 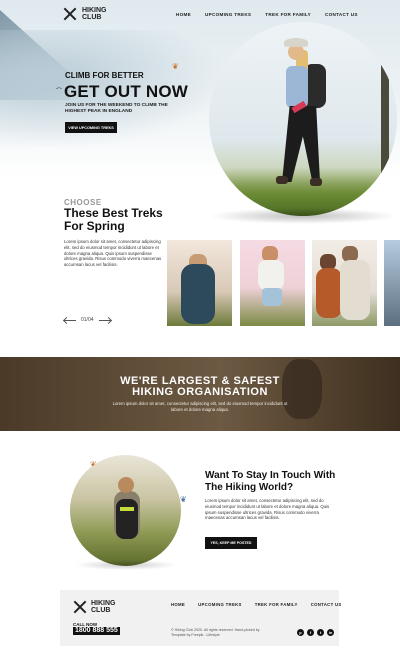 I want to click on footer-nav-home: HOME, so click(x=178, y=604).